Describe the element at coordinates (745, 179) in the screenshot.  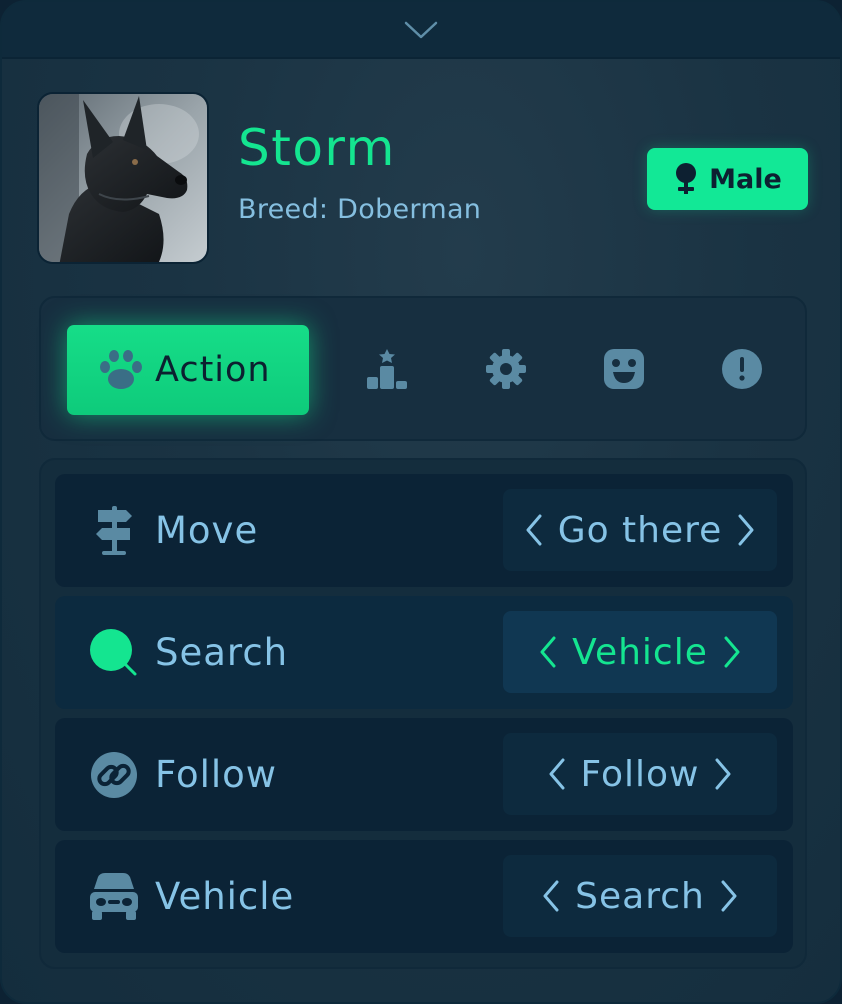
I see `gender-label: Male` at that location.